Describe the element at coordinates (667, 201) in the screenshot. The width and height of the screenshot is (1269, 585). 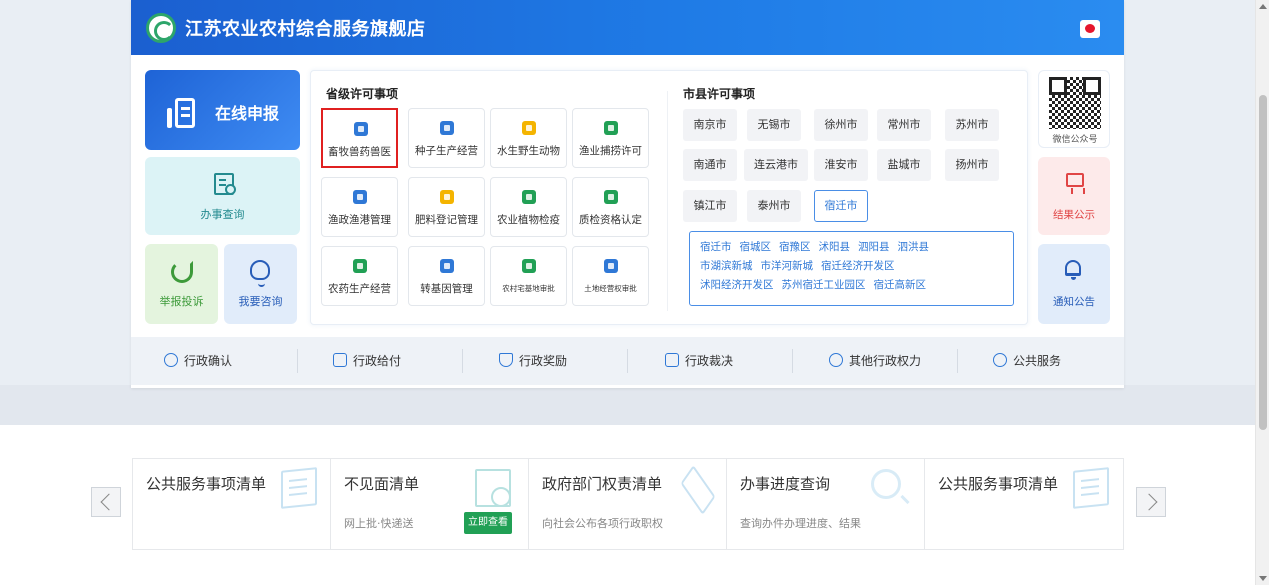
I see `section-divider` at that location.